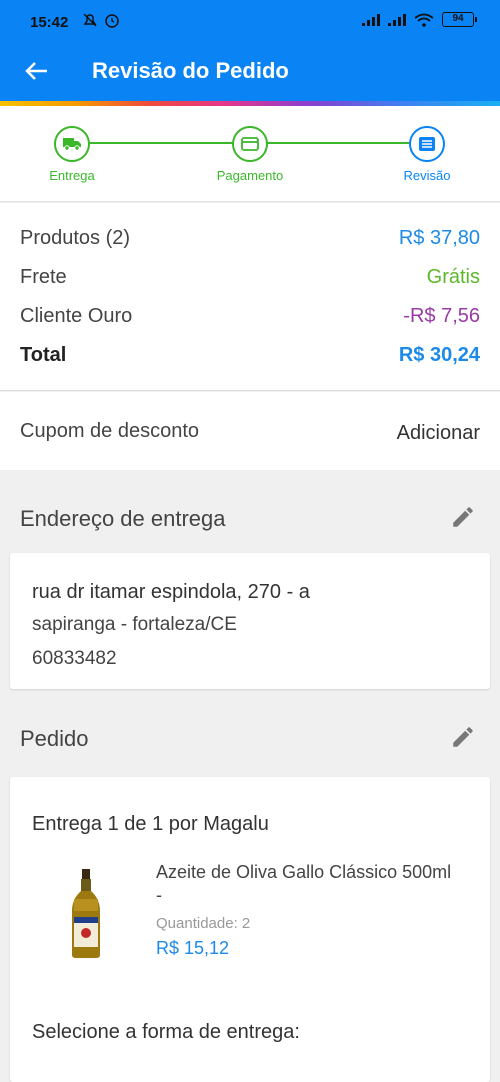 This screenshot has width=500, height=1082. I want to click on status-right-icons: 94, so click(419, 19).